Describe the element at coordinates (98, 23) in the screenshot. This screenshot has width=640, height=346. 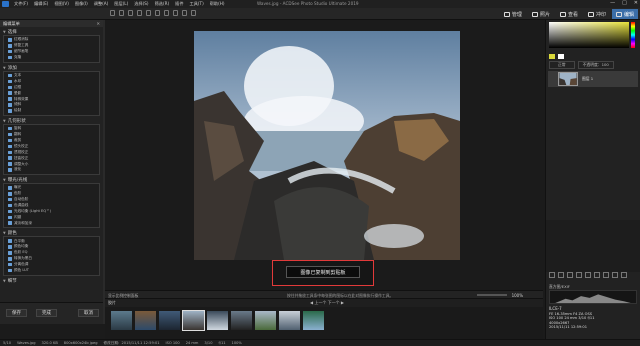
I see `close-icon: ✕` at that location.